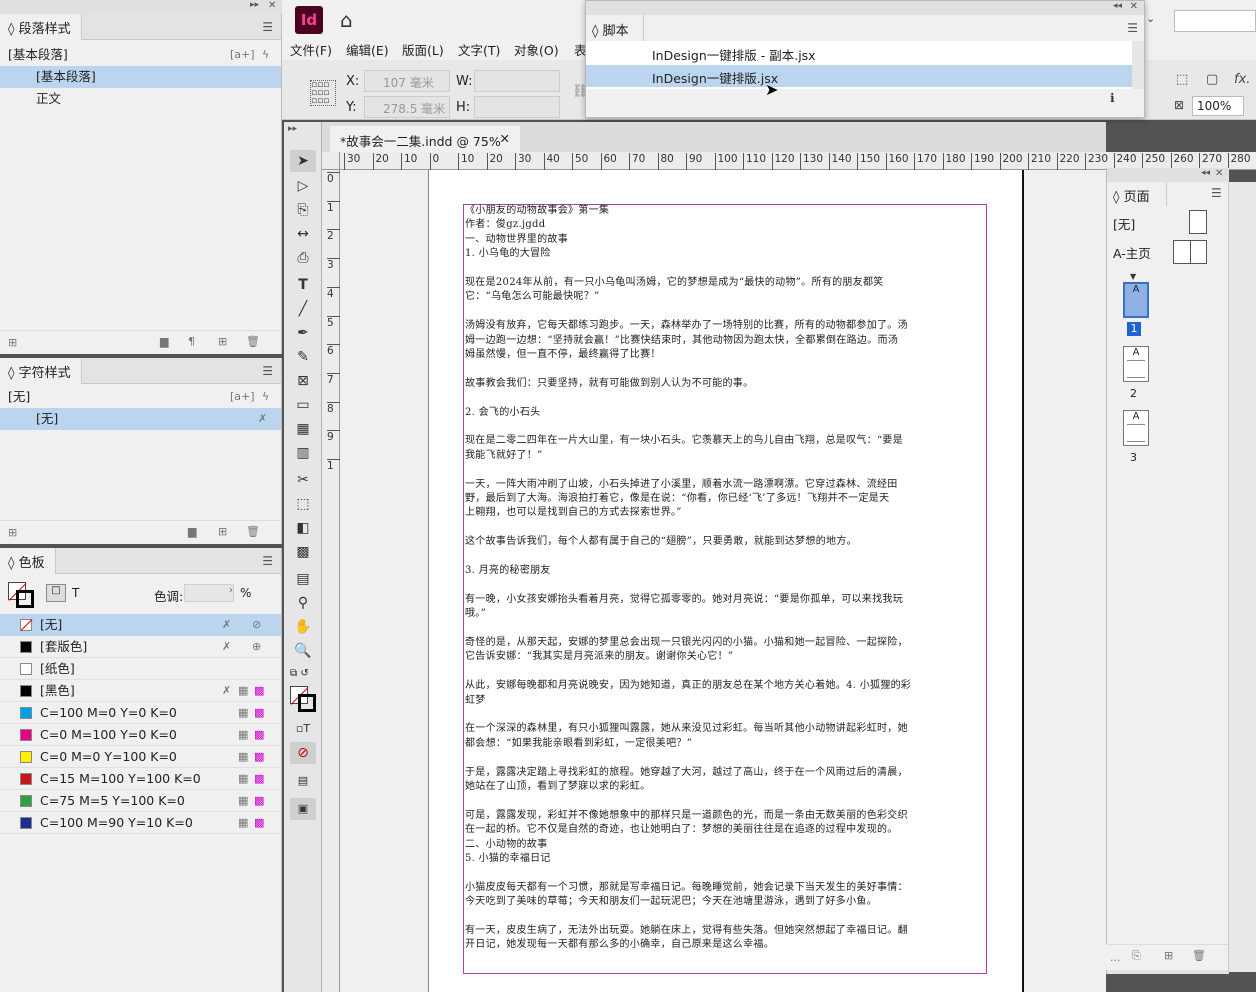  I want to click on scrollbar, so click(1138, 65).